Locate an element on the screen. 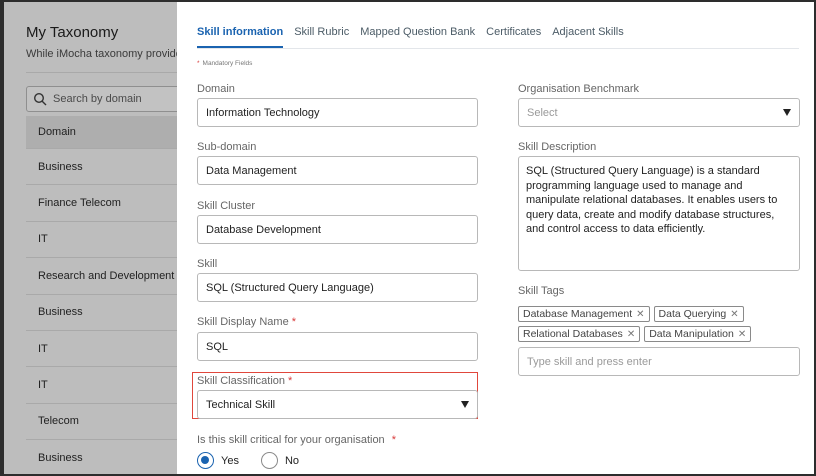 The image size is (816, 476). tab-adjacent-skills: Adjacent Skills is located at coordinates (588, 37).